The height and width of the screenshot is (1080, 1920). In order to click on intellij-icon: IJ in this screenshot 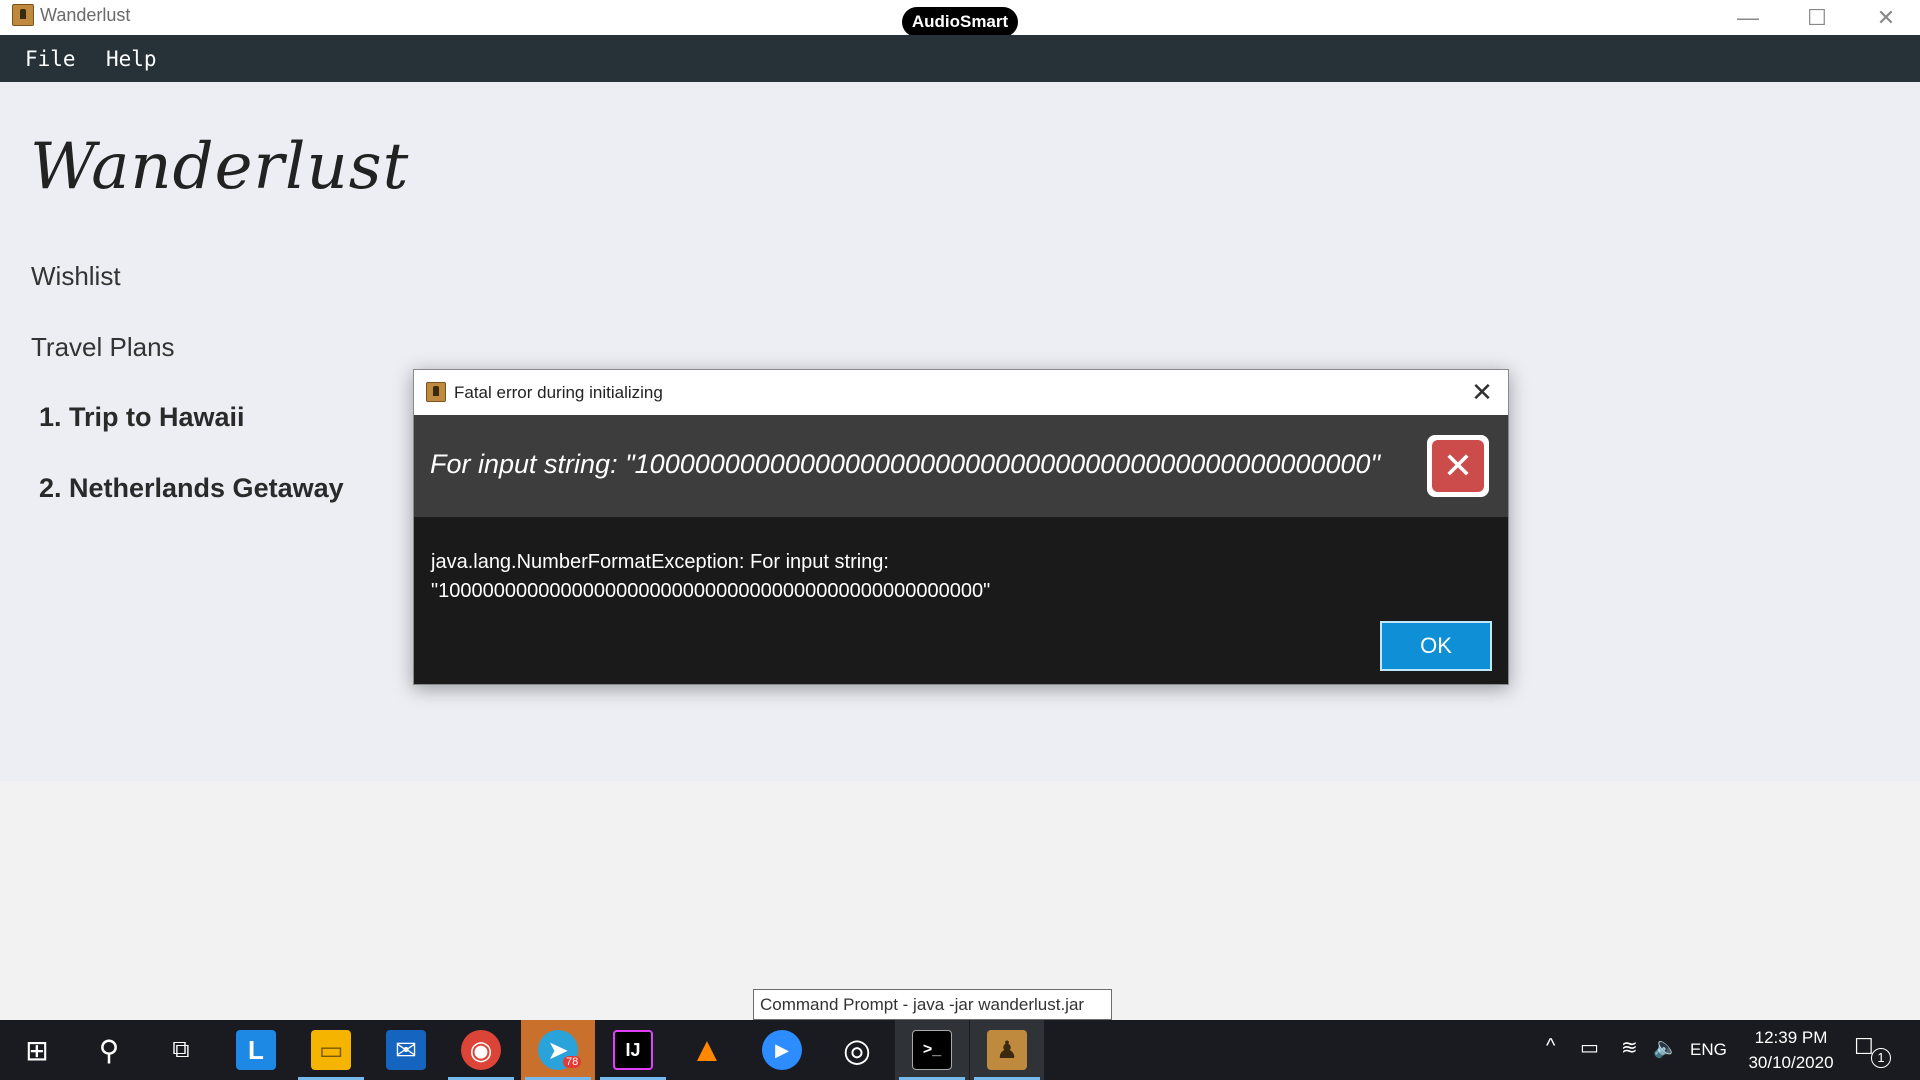, I will do `click(633, 1050)`.